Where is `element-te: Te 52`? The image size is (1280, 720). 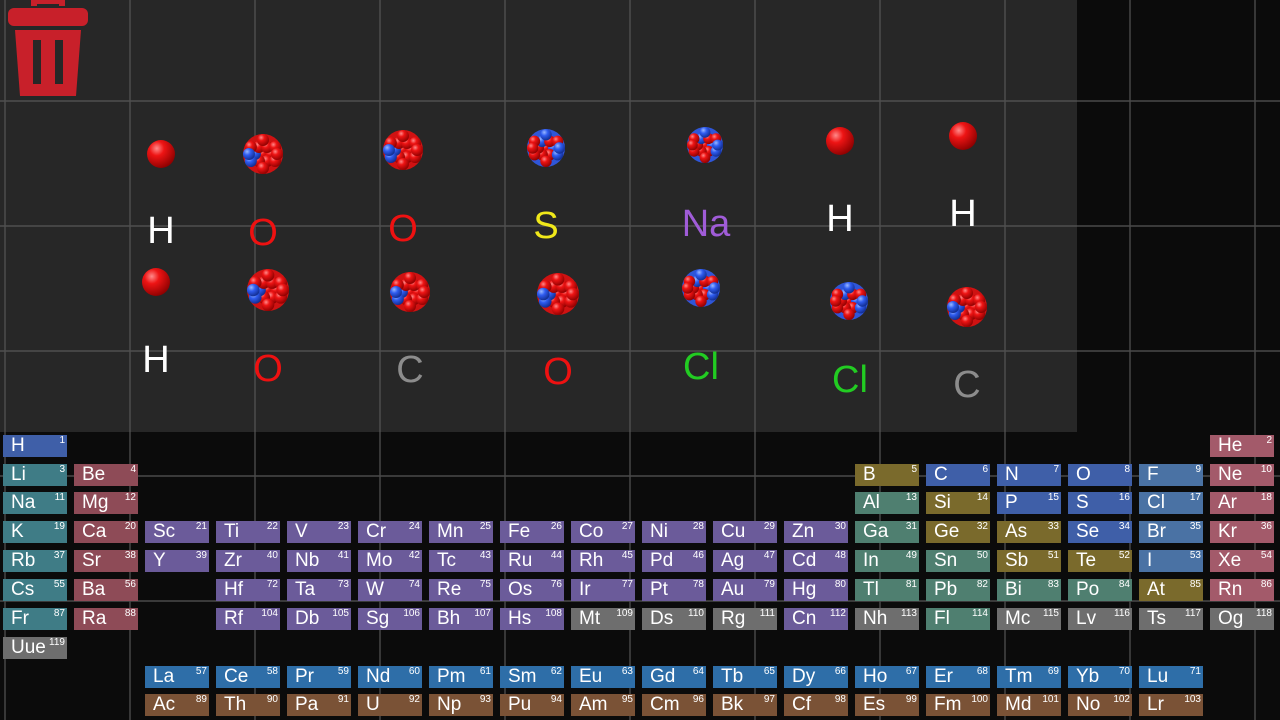
element-te: Te 52 is located at coordinates (1100, 561).